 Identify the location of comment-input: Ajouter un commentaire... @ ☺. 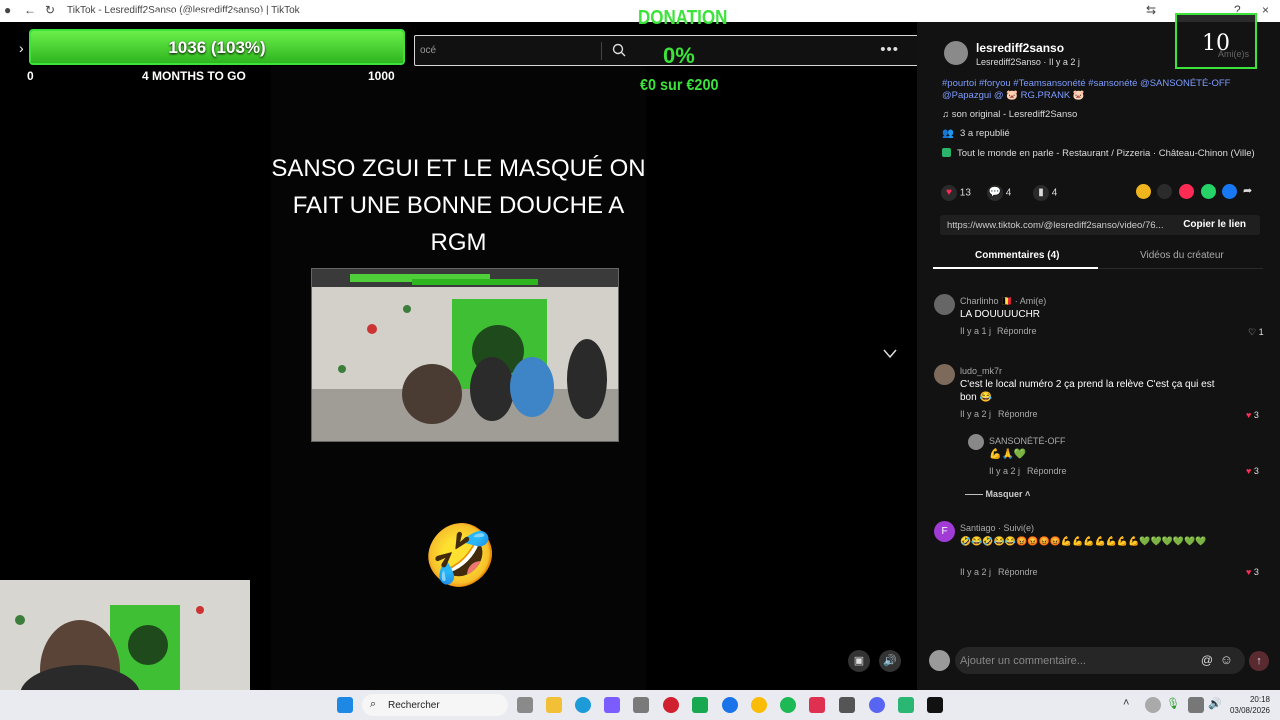
(1100, 660).